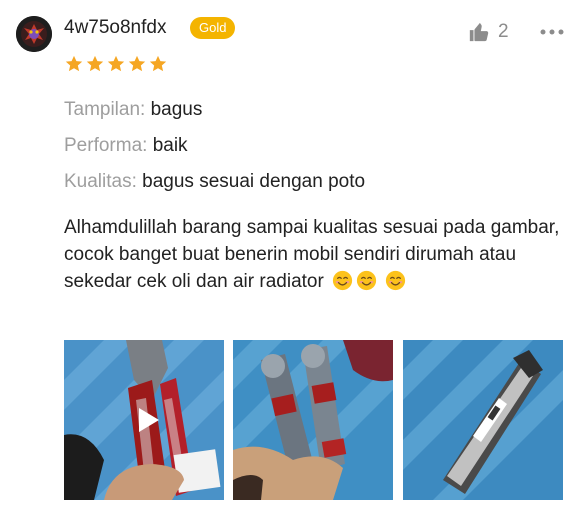 The image size is (580, 516). I want to click on video-thumbnail-image, so click(144, 420).